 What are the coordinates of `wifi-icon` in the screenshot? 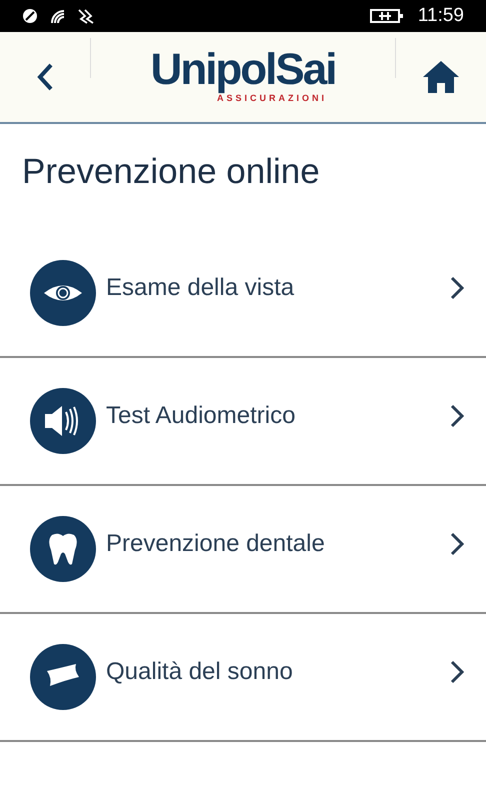 It's located at (58, 16).